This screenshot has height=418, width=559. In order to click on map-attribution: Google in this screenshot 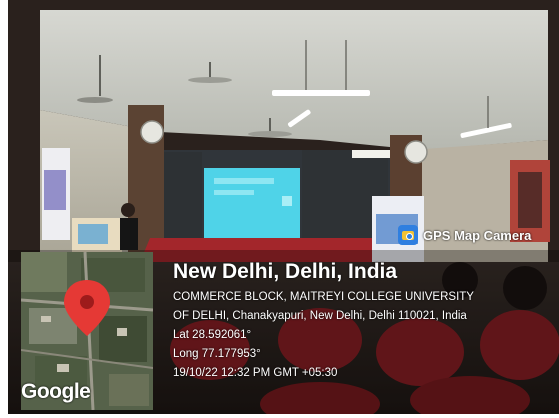, I will do `click(56, 391)`.